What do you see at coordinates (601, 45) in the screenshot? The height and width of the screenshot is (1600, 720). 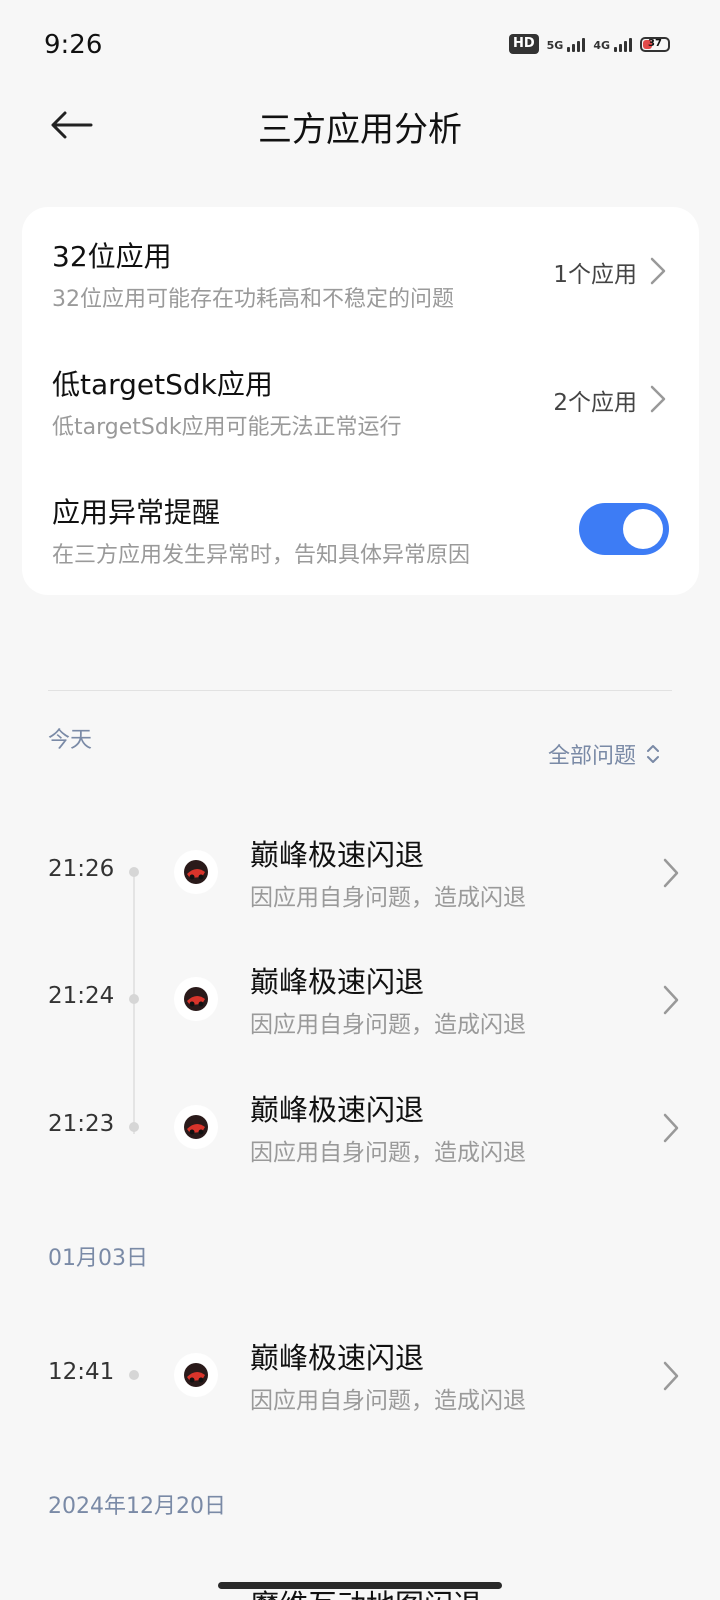 I see `net-4g-label: 4G` at bounding box center [601, 45].